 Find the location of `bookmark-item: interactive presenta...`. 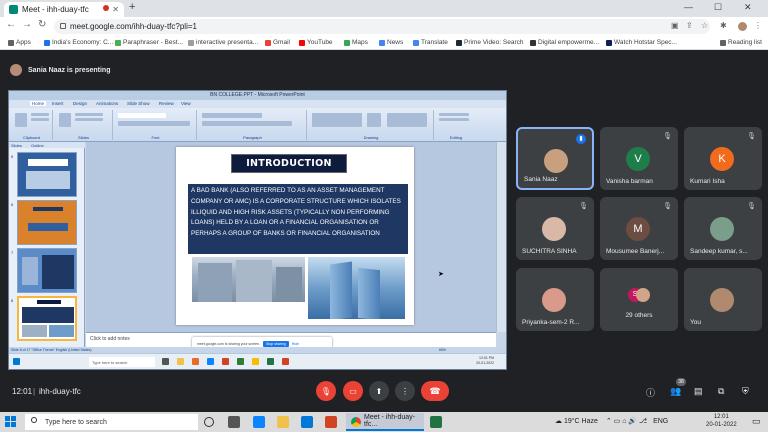

bookmark-item: interactive presenta... is located at coordinates (223, 42).